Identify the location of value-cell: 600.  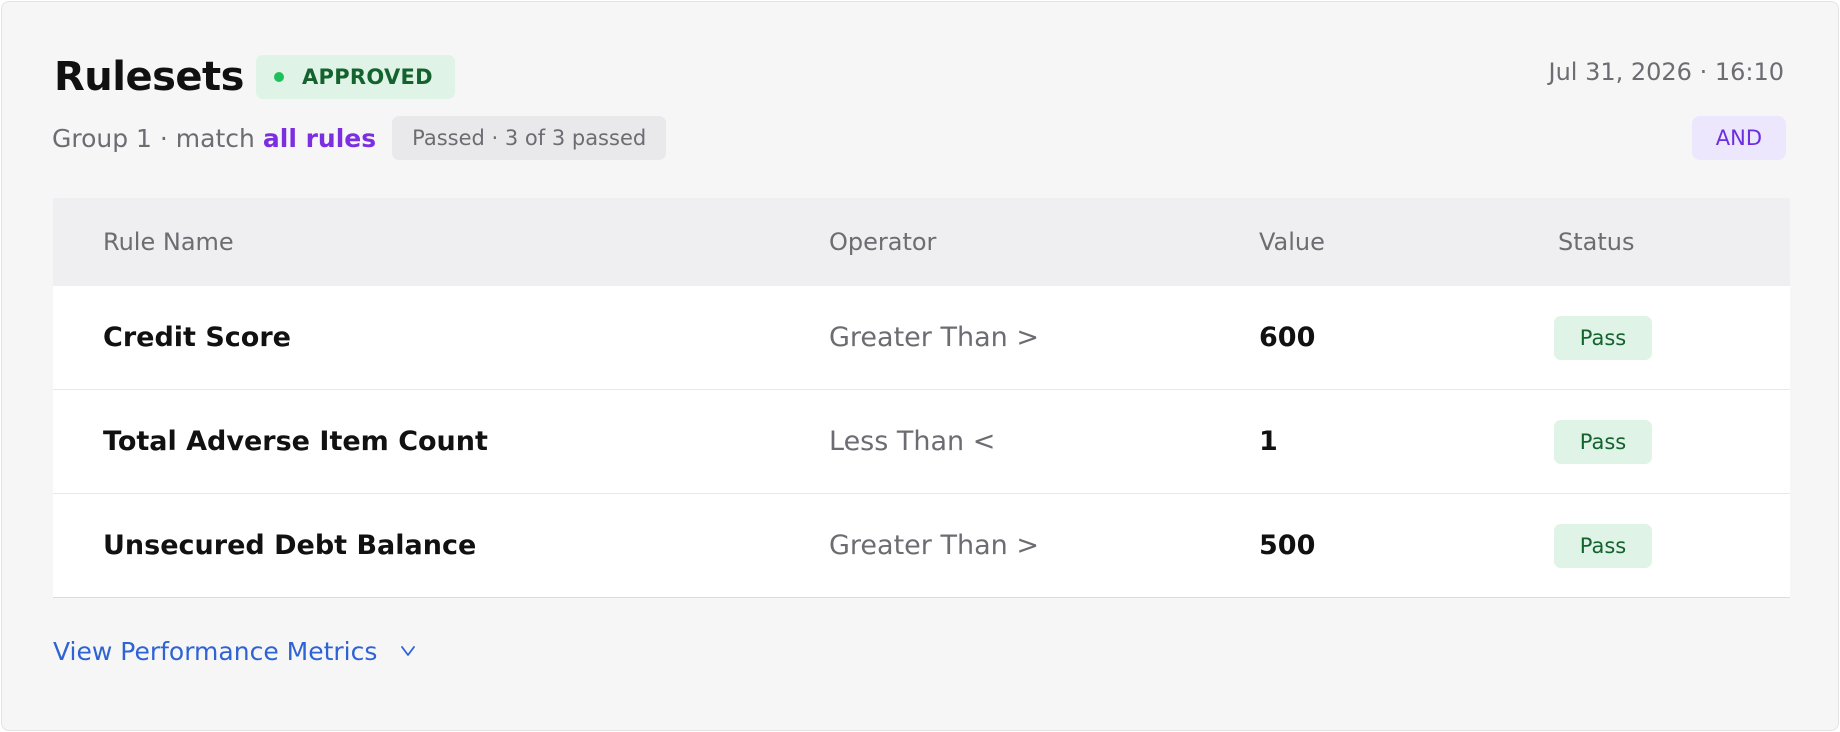
(1287, 337).